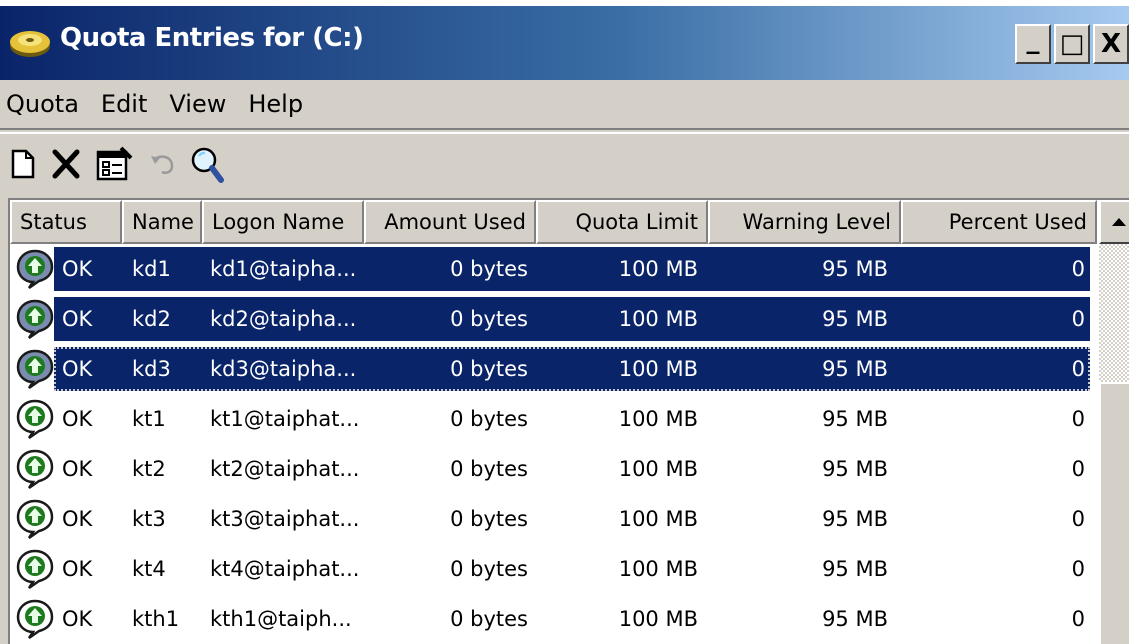 The image size is (1129, 644). What do you see at coordinates (197, 104) in the screenshot?
I see `menu-view: View` at bounding box center [197, 104].